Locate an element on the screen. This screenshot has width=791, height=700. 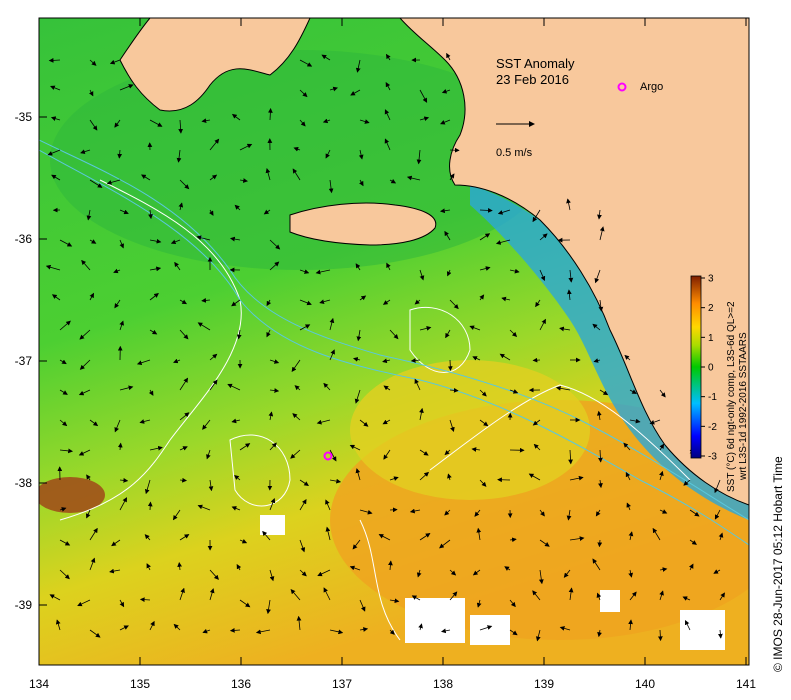
colorbar-tick-label: 1 is located at coordinates (711, 338).